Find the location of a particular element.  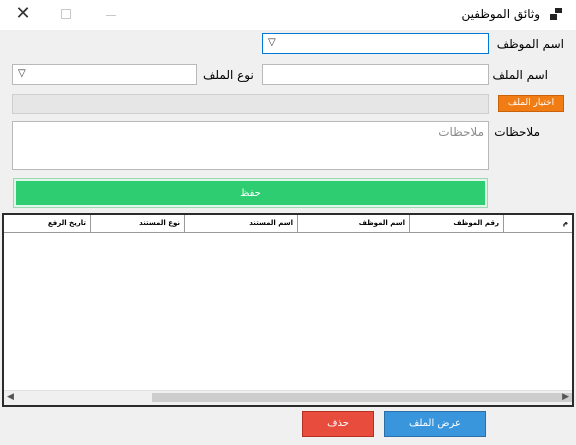

column-header: اسم المستند is located at coordinates (240, 223).